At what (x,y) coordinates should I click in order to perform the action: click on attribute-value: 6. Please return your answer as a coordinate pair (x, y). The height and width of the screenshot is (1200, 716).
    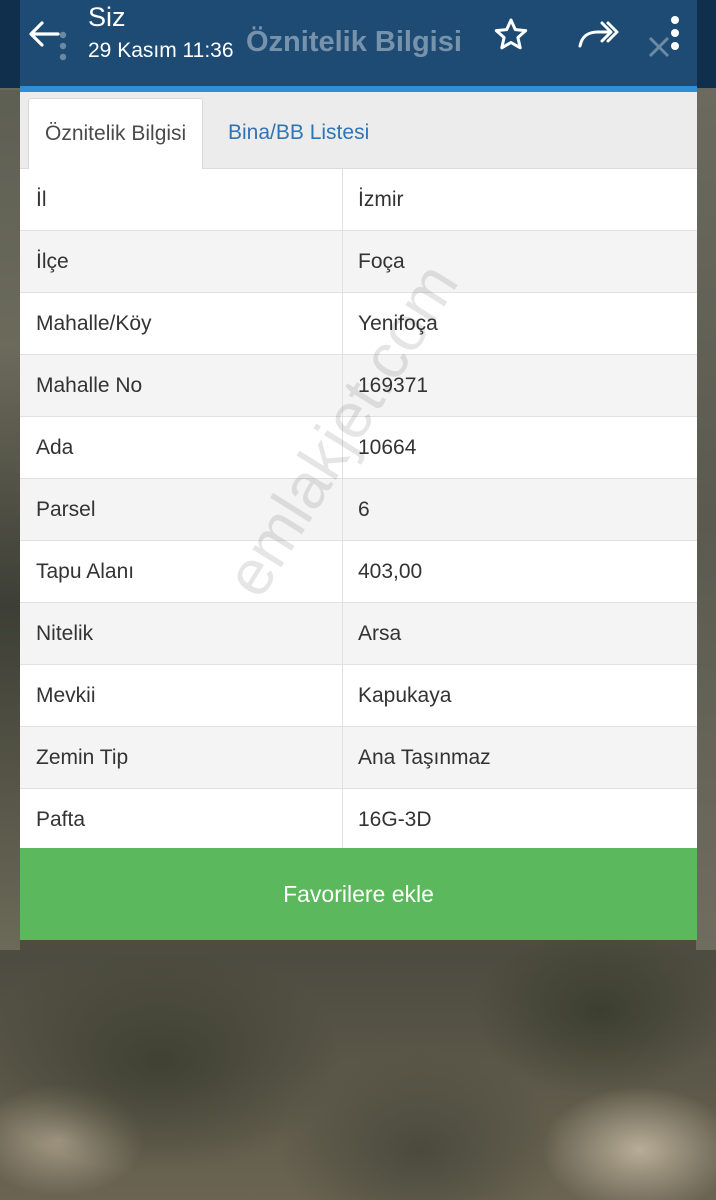
    Looking at the image, I should click on (364, 509).